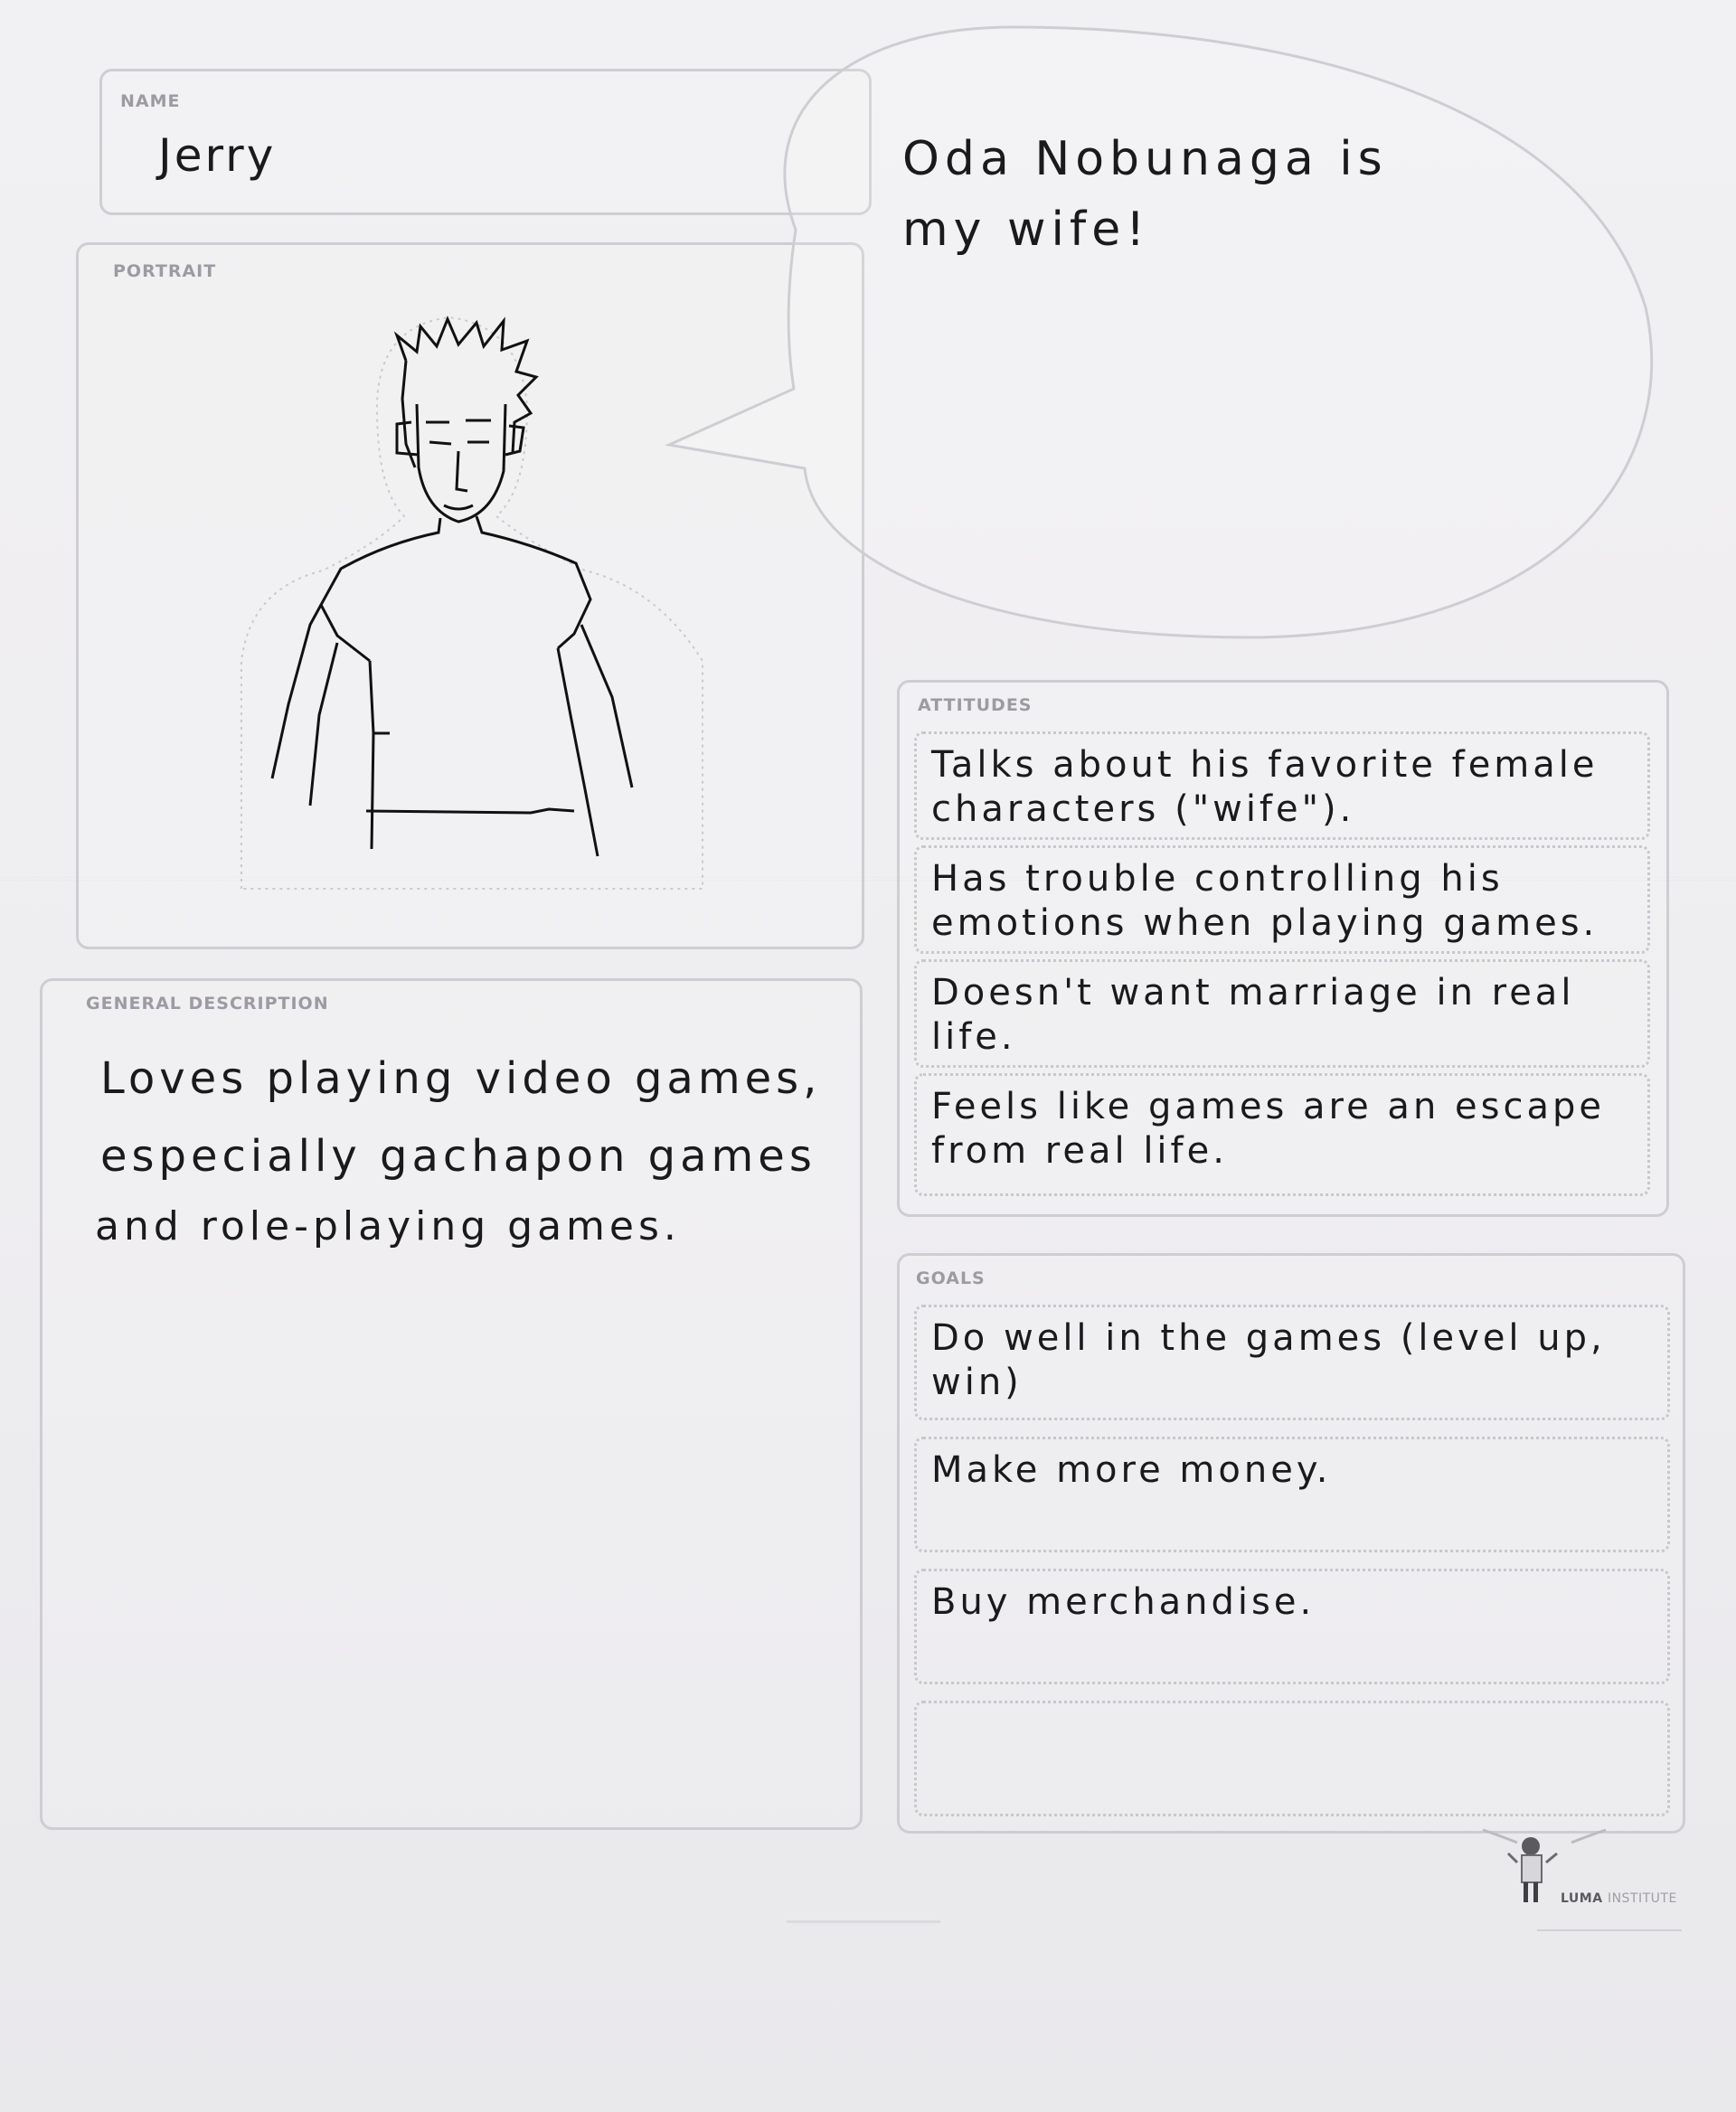 This screenshot has height=2112, width=1736. Describe the element at coordinates (1609, 1930) in the screenshot. I see `footer-rule` at that location.